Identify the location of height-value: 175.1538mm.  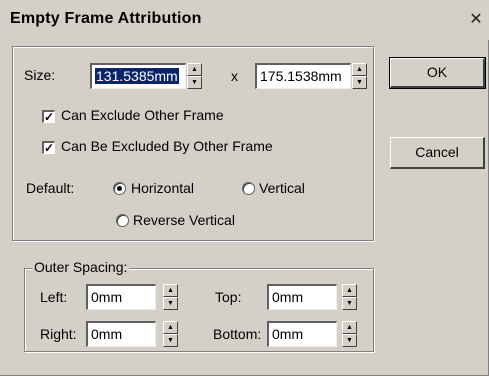
(301, 76).